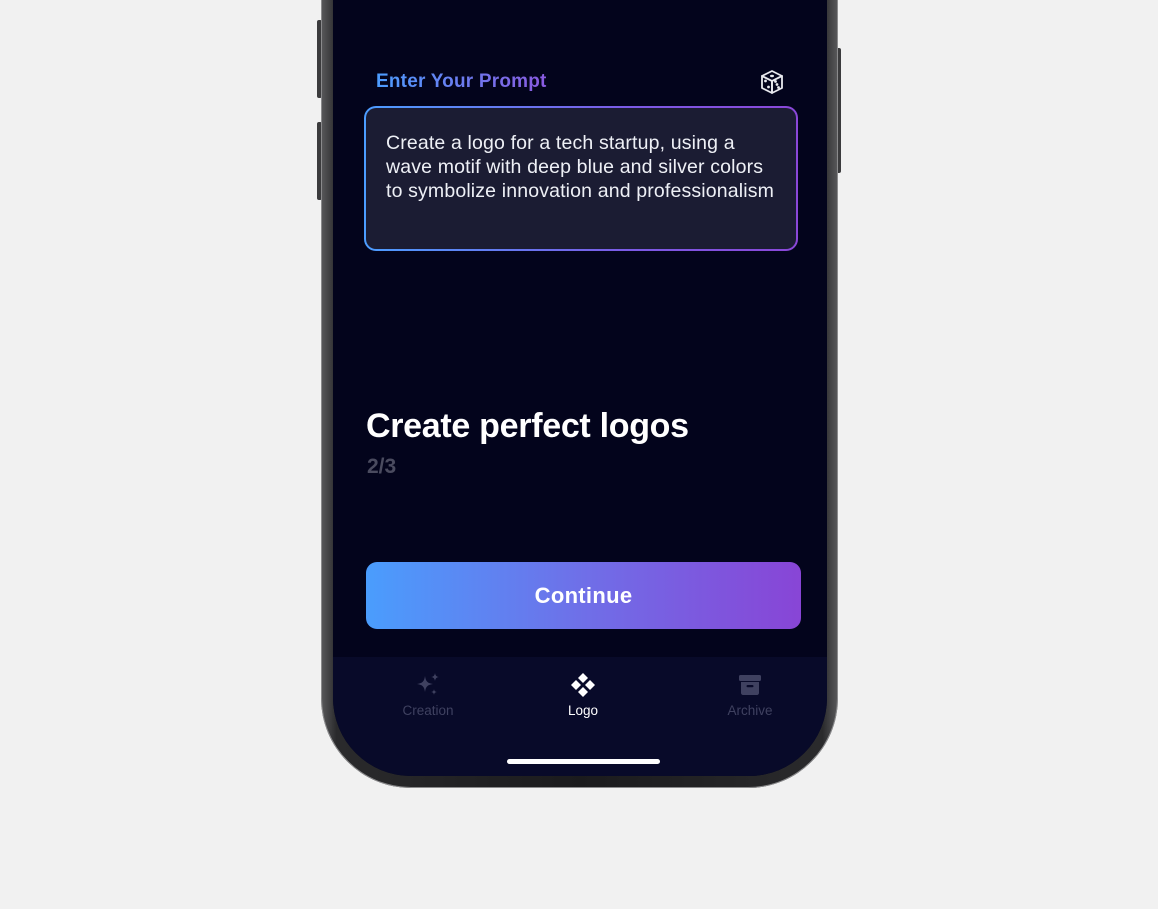 The width and height of the screenshot is (1158, 909). Describe the element at coordinates (583, 701) in the screenshot. I see `tab-logo: Logo` at that location.